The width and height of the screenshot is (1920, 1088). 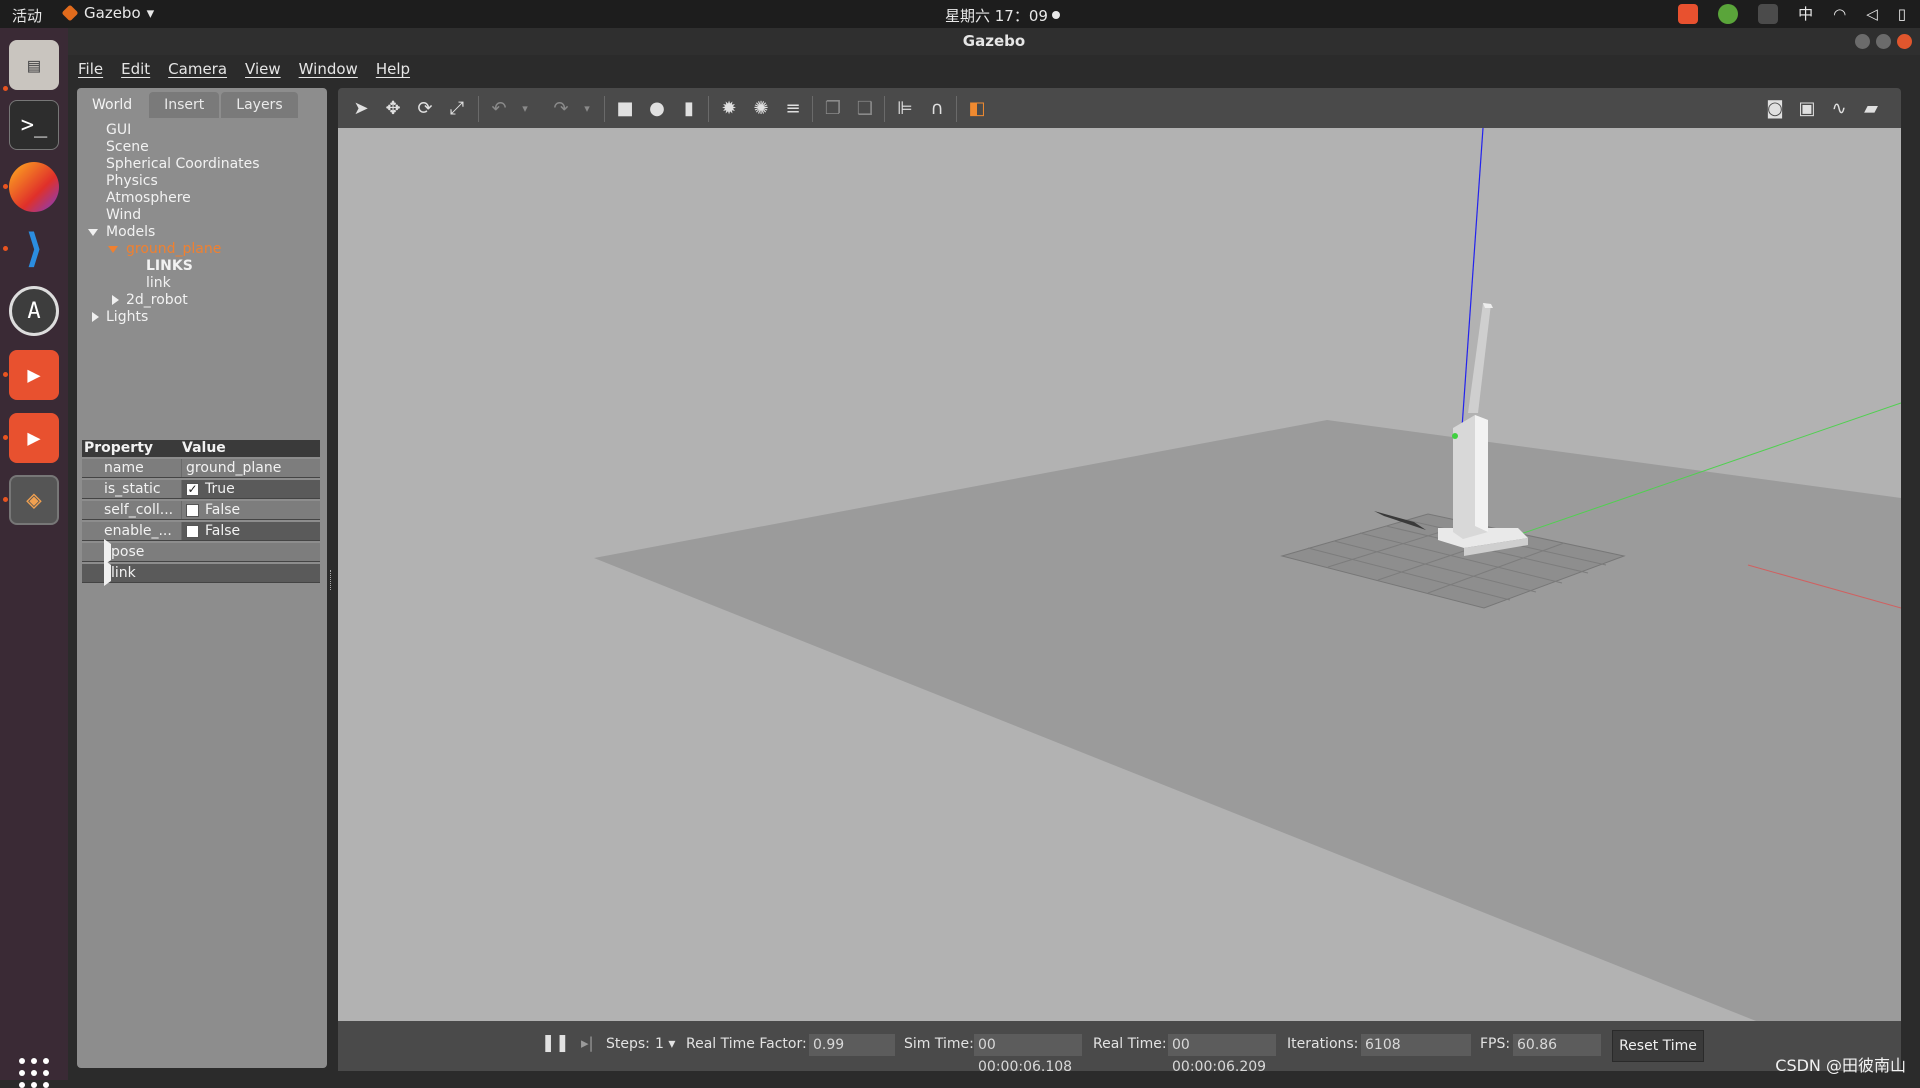 I want to click on gazebo-app-icon: ◈, so click(x=34, y=500).